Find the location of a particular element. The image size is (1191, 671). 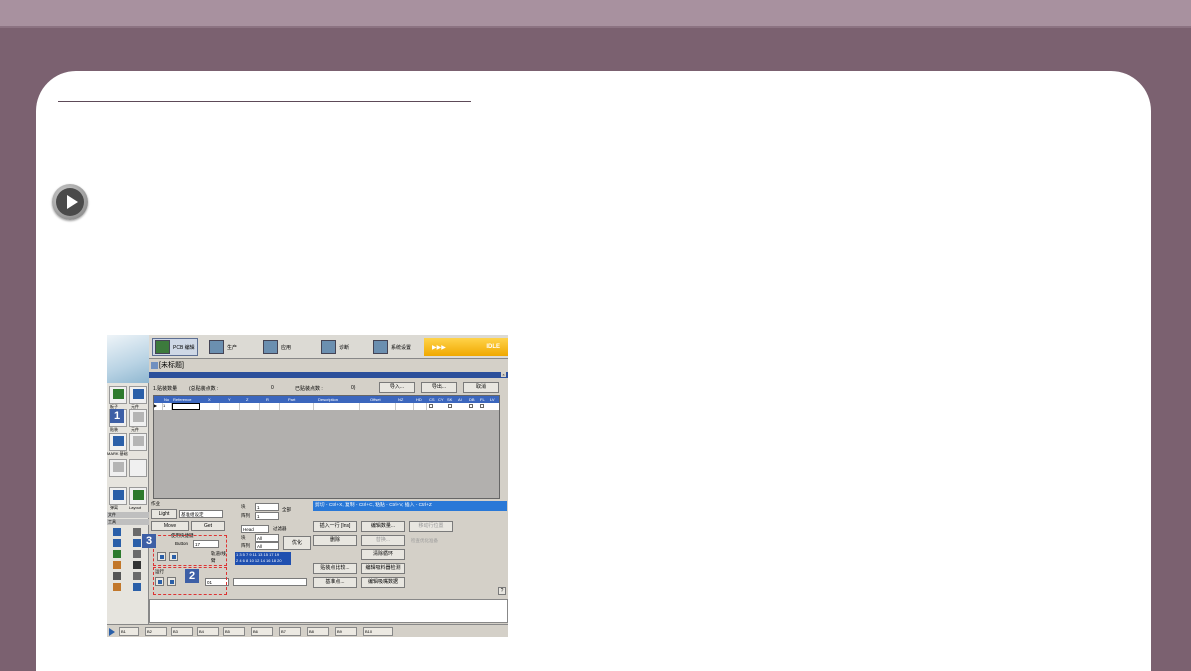

tool-rotate-icon is located at coordinates (117, 543).